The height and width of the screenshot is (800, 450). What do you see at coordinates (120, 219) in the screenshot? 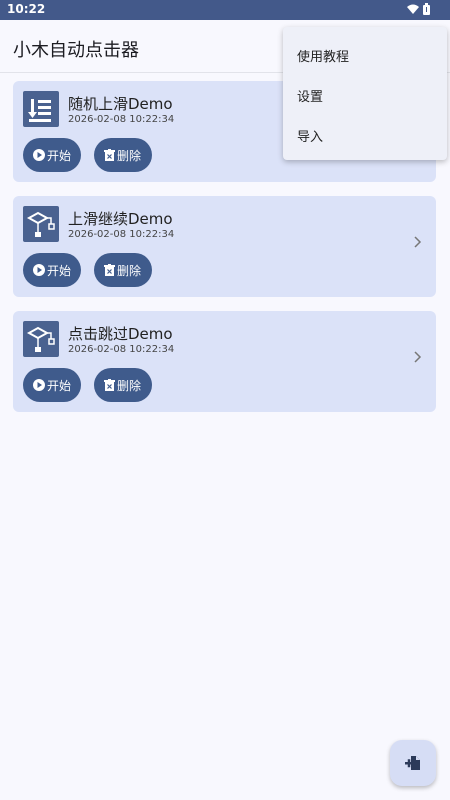
I see `task-title: 上滑继续Demo` at bounding box center [120, 219].